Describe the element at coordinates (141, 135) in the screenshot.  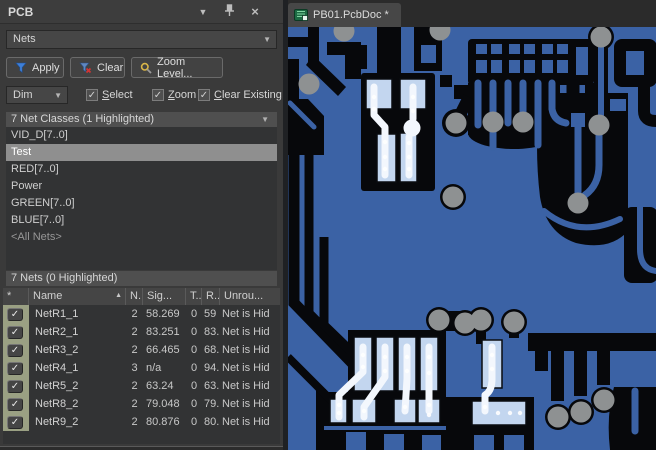
I see `net-class-item: VID_D[7..0]` at that location.